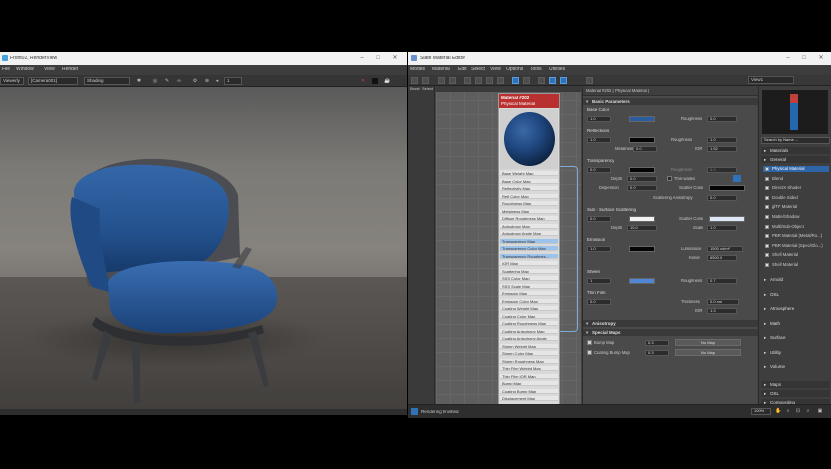 The height and width of the screenshot is (469, 831). What do you see at coordinates (795, 294) in the screenshot?
I see `browser-group: OSL` at bounding box center [795, 294].